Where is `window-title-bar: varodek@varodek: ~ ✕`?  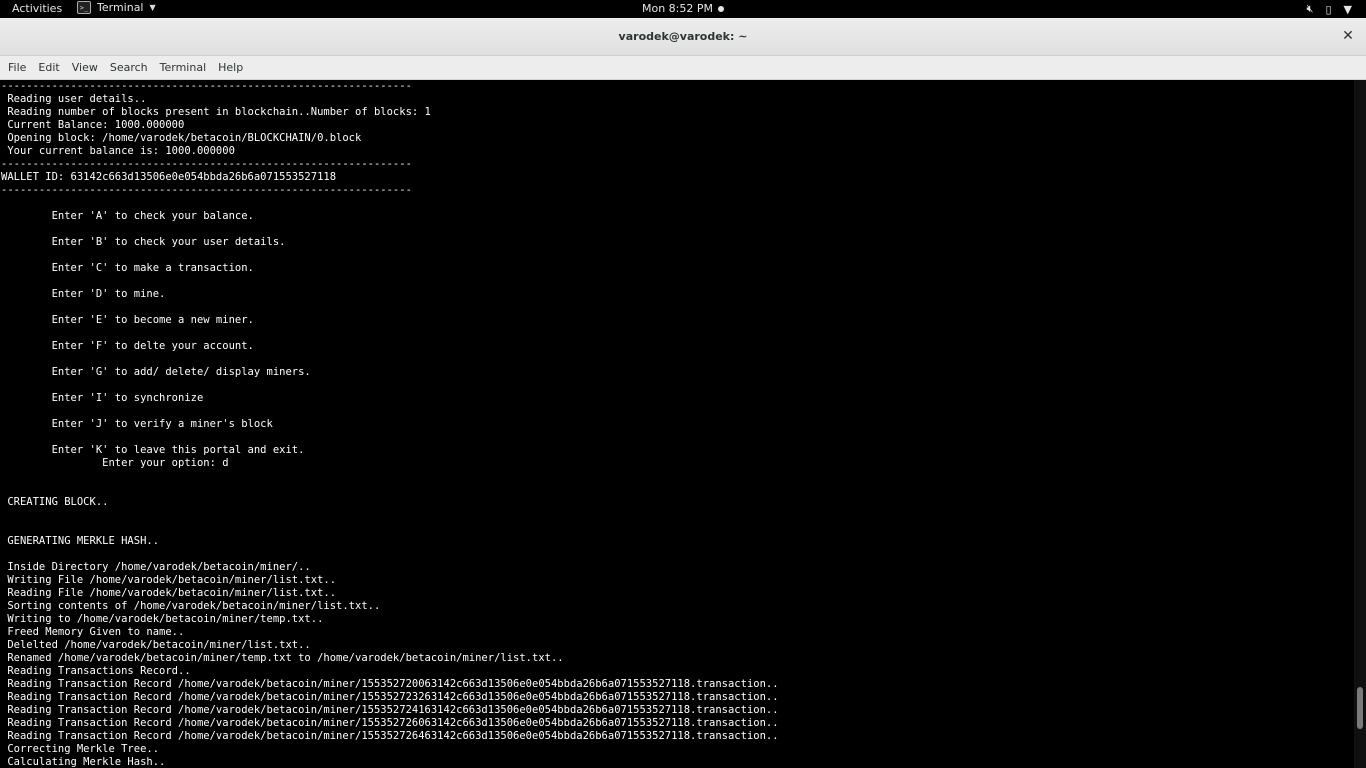 window-title-bar: varodek@varodek: ~ ✕ is located at coordinates (683, 37).